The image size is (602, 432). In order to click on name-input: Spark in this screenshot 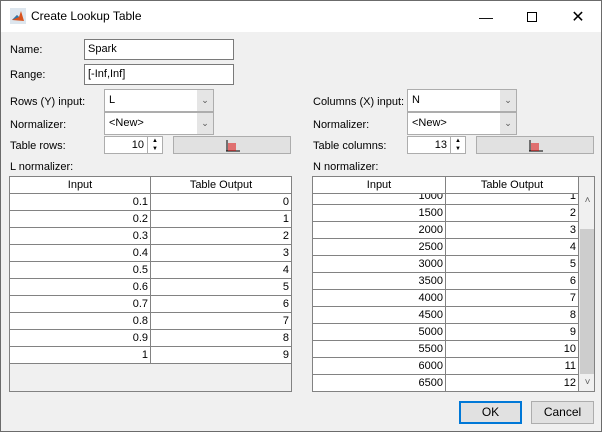, I will do `click(159, 49)`.